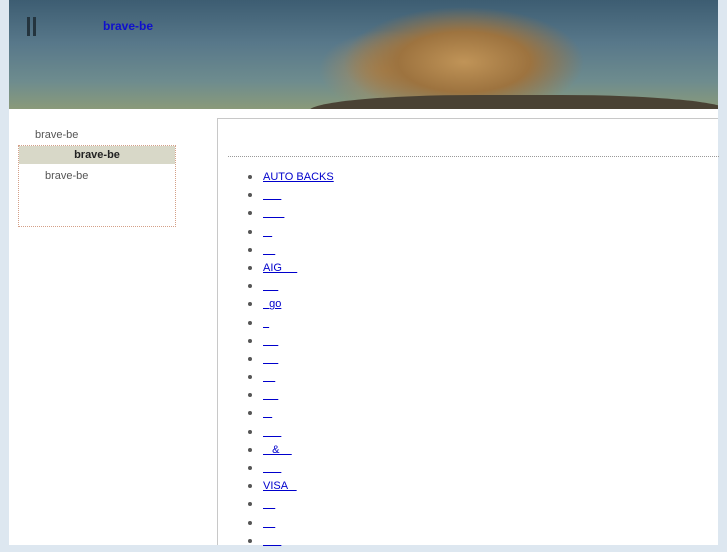  I want to click on list-link: VISA, so click(280, 486).